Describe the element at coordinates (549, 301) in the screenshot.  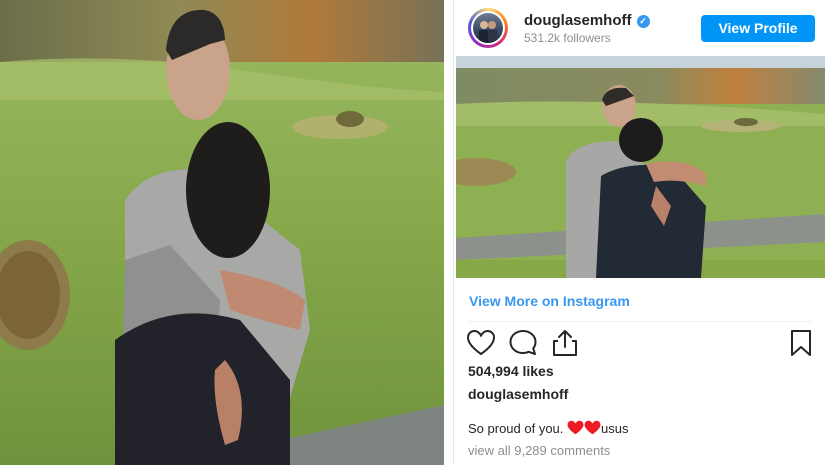
I see `view-more-link: View More on Instagram` at that location.